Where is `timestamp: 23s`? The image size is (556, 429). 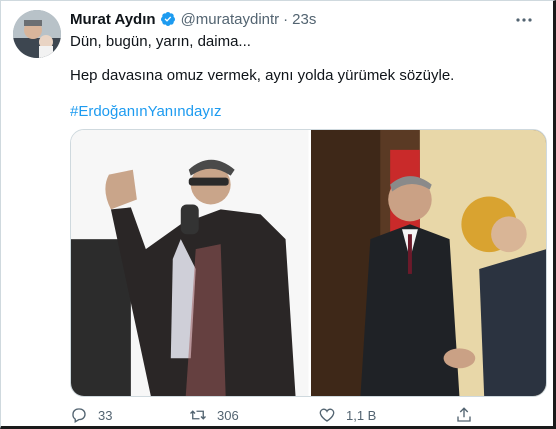 timestamp: 23s is located at coordinates (304, 19).